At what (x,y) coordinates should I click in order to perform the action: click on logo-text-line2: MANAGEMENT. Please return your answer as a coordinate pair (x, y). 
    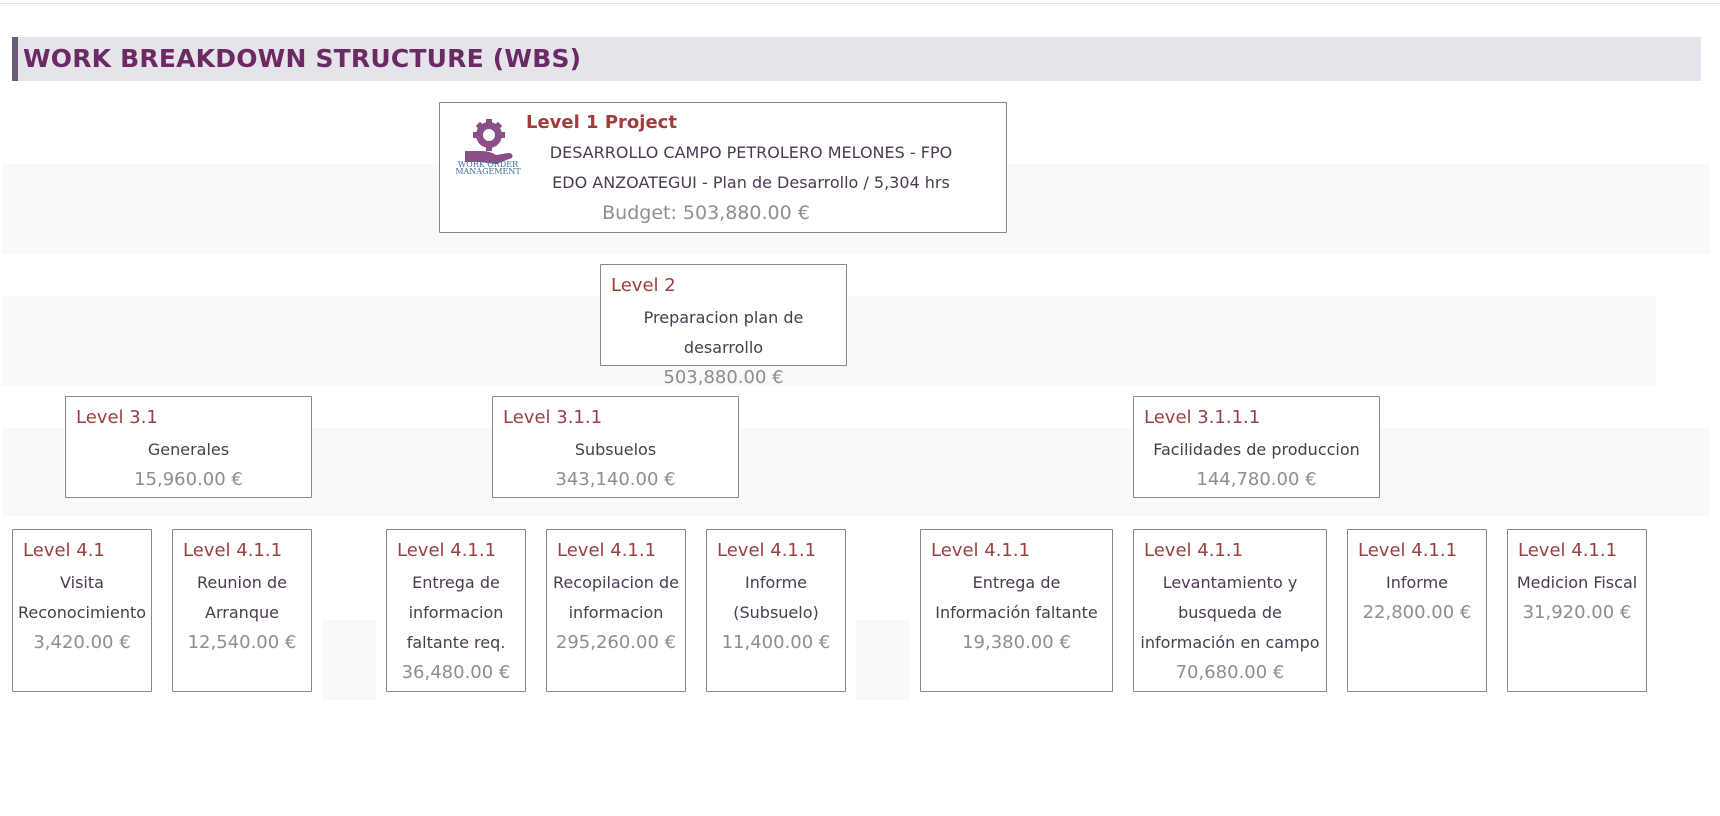
    Looking at the image, I should click on (488, 171).